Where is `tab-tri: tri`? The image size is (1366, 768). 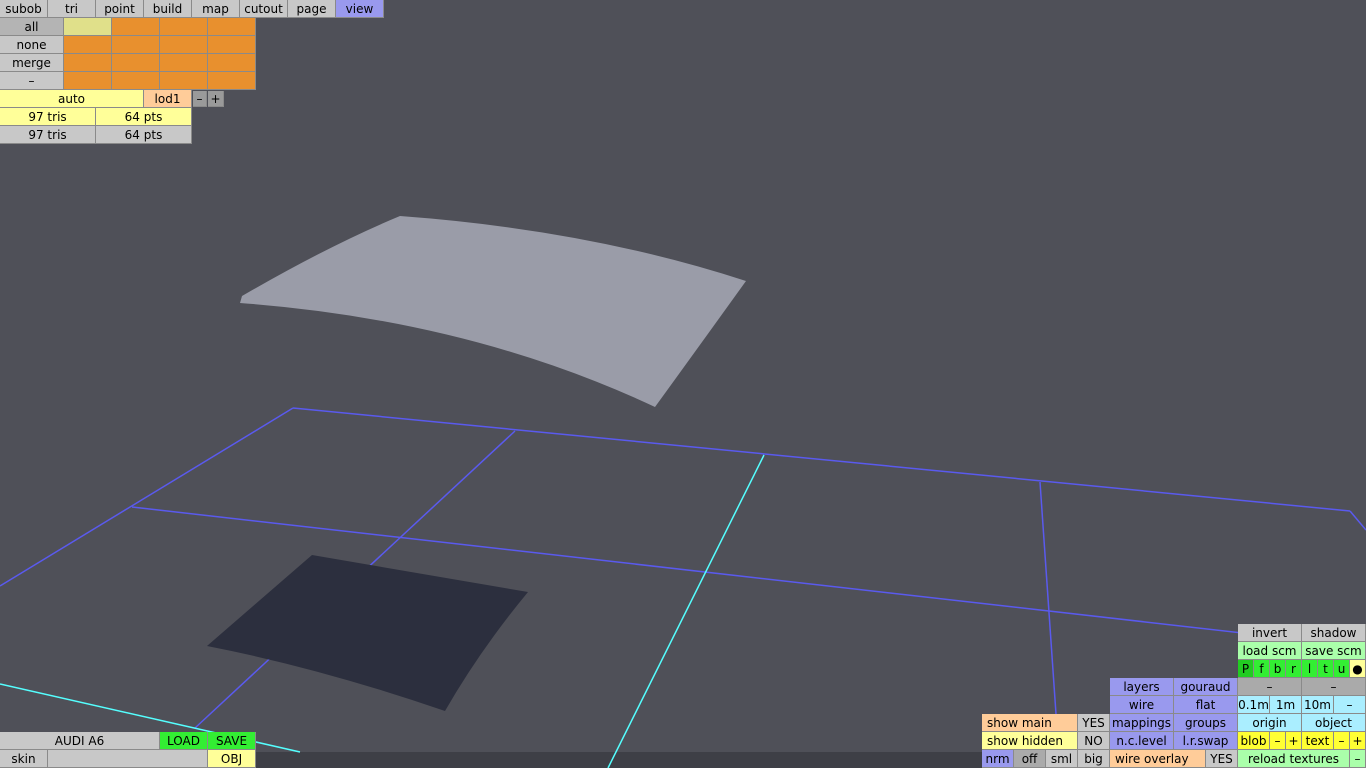 tab-tri: tri is located at coordinates (72, 9).